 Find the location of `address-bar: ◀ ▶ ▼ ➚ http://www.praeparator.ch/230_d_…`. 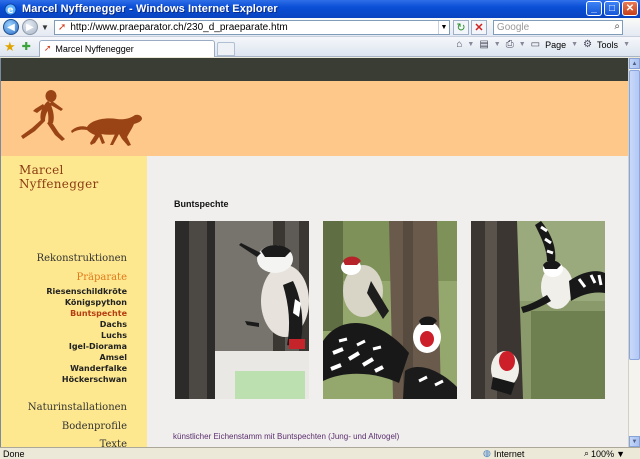

address-bar: ◀ ▶ ▼ ➚ http://www.praeparator.ch/230_d_… is located at coordinates (320, 27).